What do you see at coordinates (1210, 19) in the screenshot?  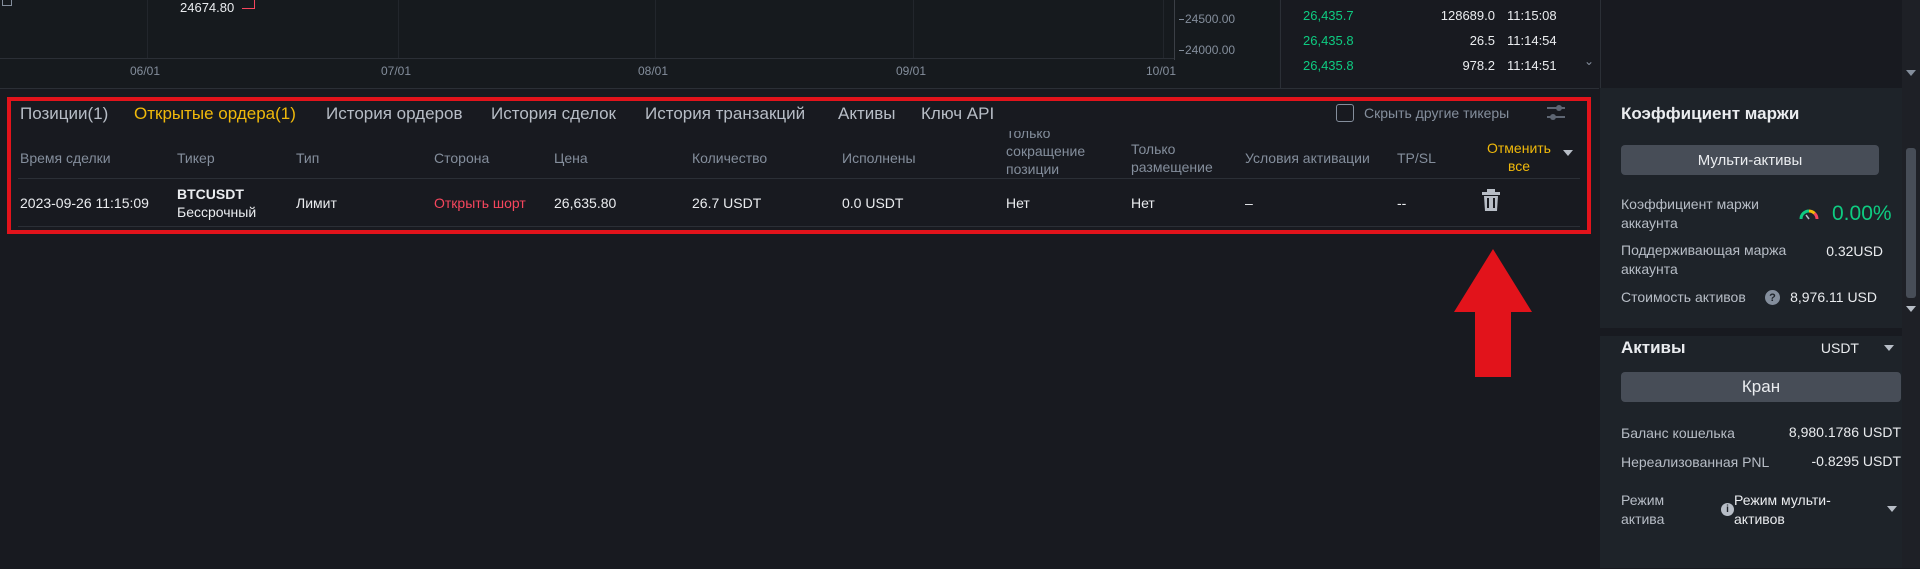 I see `y-tick-label: 24500.00` at bounding box center [1210, 19].